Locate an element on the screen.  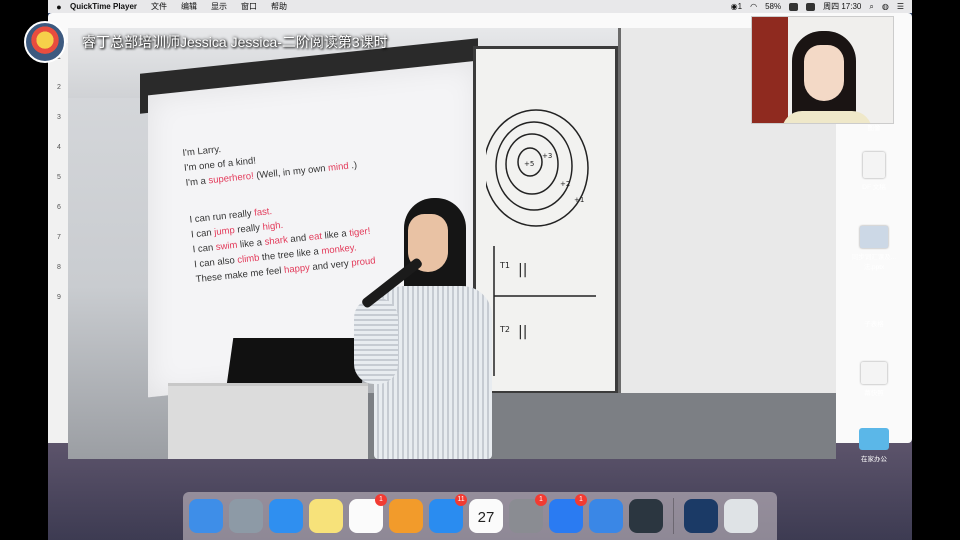
target-label: +1 is located at coordinates (579, 200).